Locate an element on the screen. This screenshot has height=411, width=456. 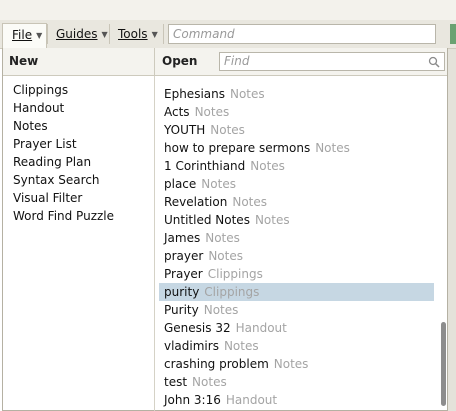
item-name: YOUTH is located at coordinates (185, 130).